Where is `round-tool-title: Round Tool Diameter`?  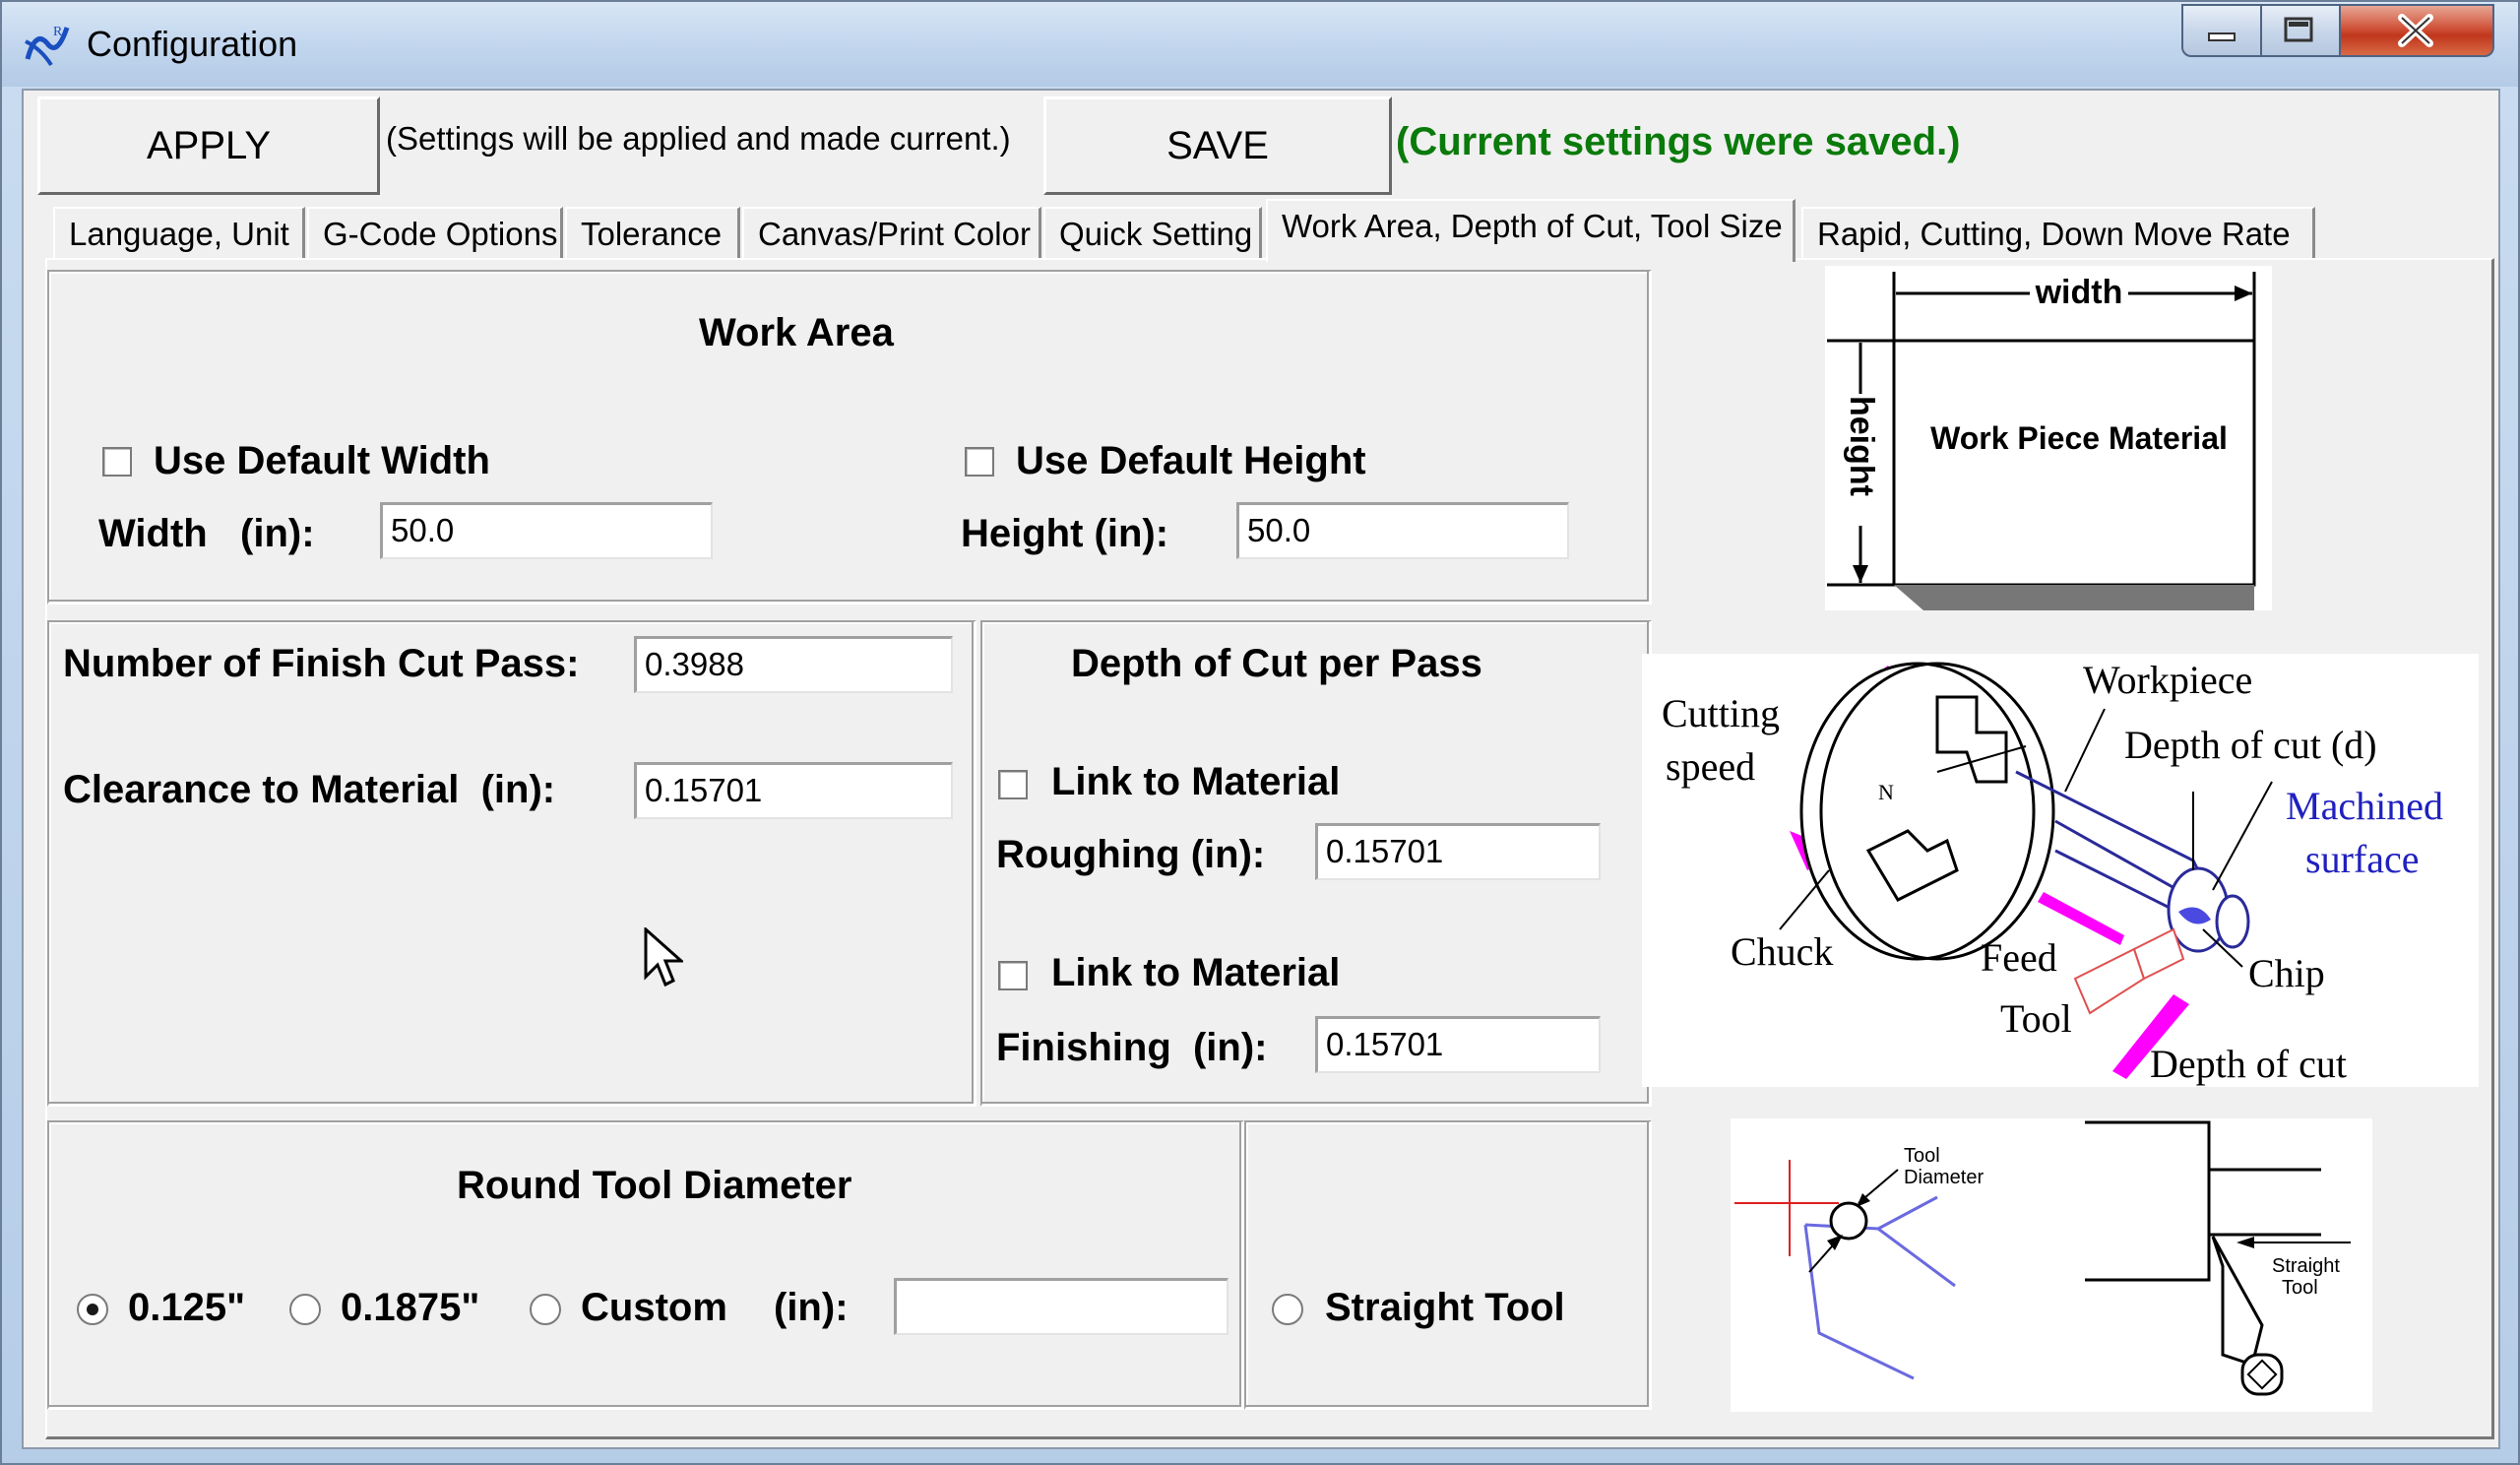
round-tool-title: Round Tool Diameter is located at coordinates (654, 1186).